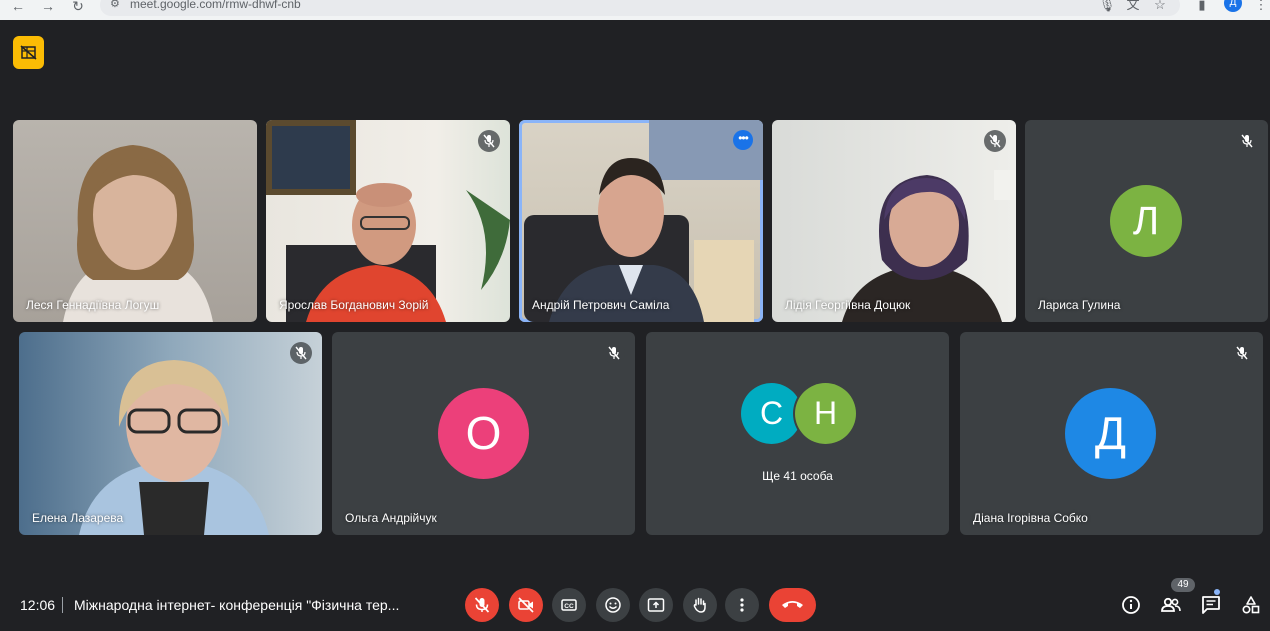 The width and height of the screenshot is (1270, 631). Describe the element at coordinates (391, 518) in the screenshot. I see `participant-name: Ольга Андрійчук` at that location.